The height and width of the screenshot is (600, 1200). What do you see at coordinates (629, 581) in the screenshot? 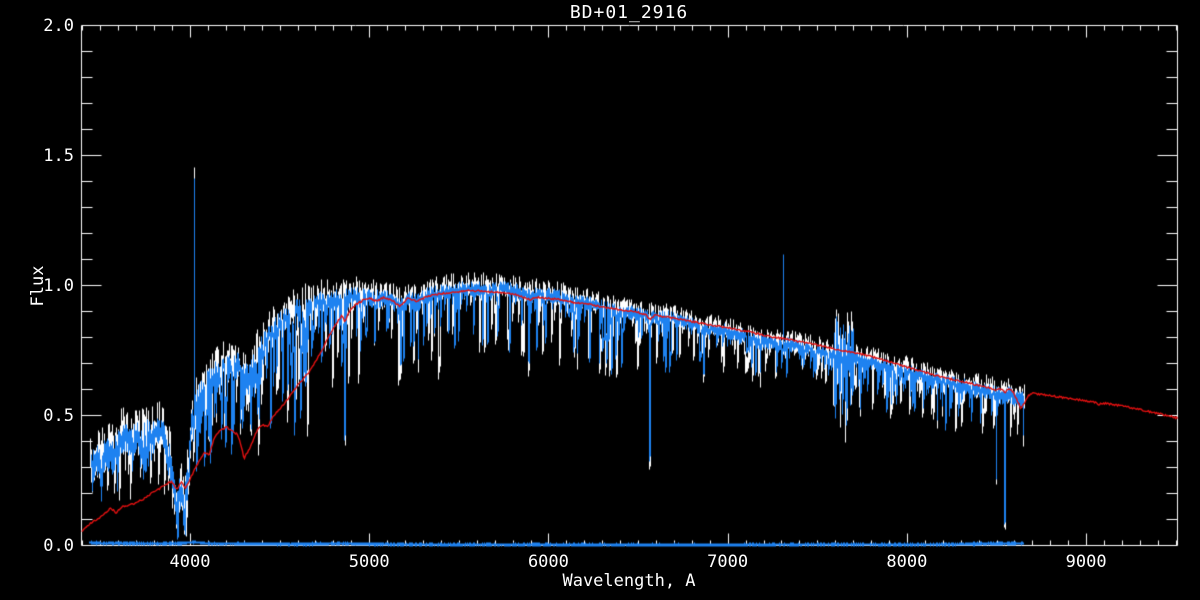
I see `x-axis-title: Wavelength, A` at bounding box center [629, 581].